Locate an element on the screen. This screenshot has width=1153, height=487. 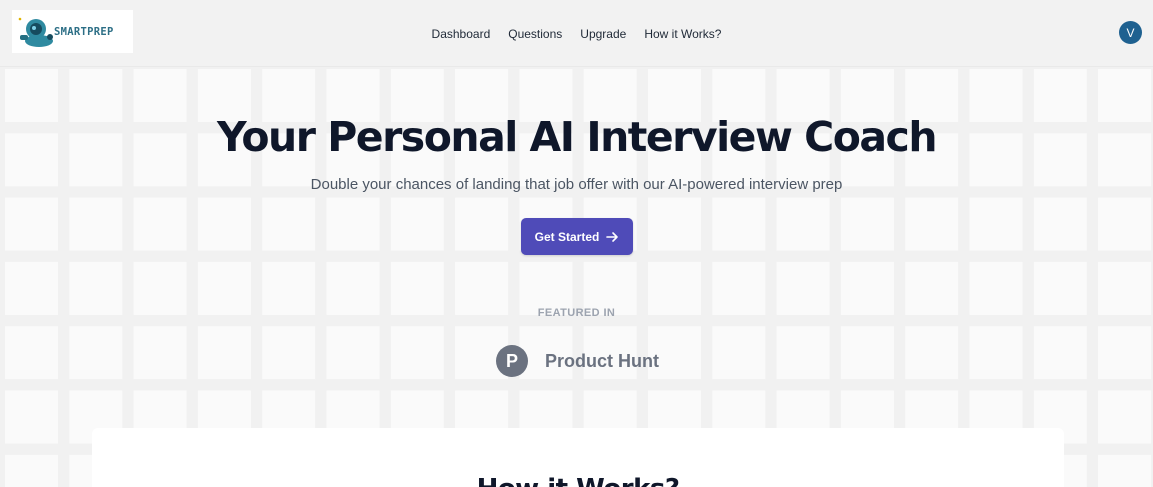
nav-dashboard: Dashboard is located at coordinates (461, 34).